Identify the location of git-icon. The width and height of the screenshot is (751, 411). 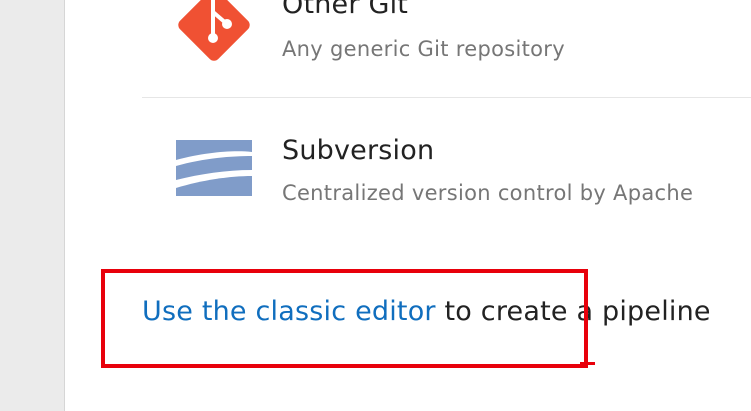
(214, 30).